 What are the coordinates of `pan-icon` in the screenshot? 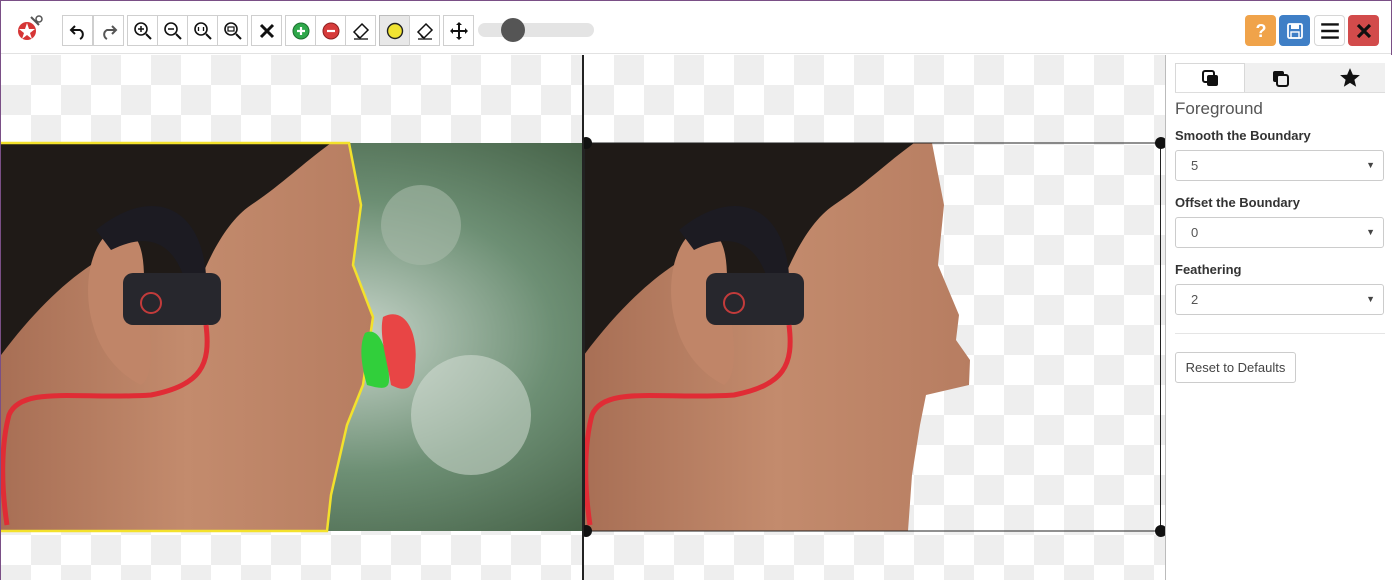 It's located at (458, 30).